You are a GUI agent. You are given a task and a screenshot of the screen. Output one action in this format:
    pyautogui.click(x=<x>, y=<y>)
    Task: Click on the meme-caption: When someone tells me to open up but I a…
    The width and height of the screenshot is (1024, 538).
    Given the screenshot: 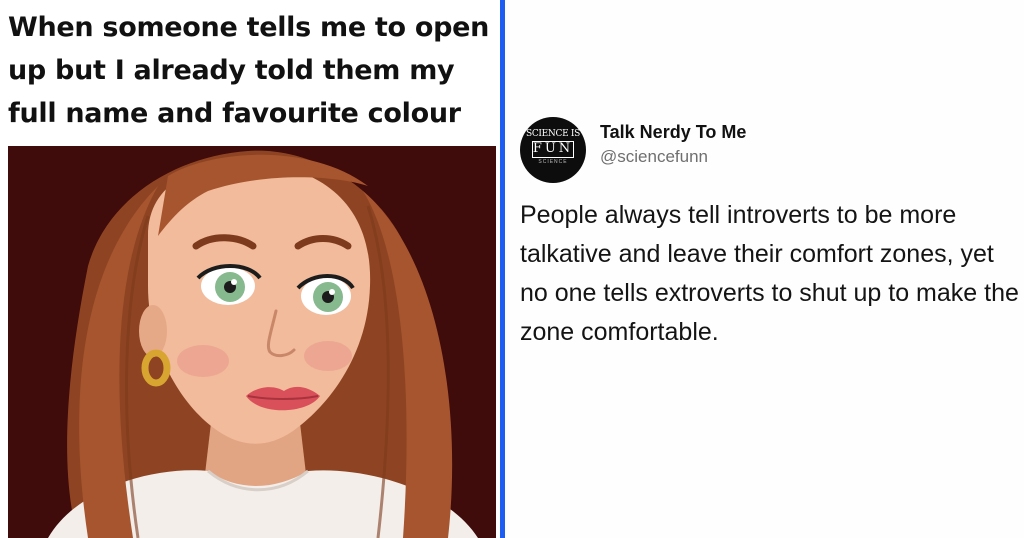 What is the action you would take?
    pyautogui.click(x=249, y=70)
    